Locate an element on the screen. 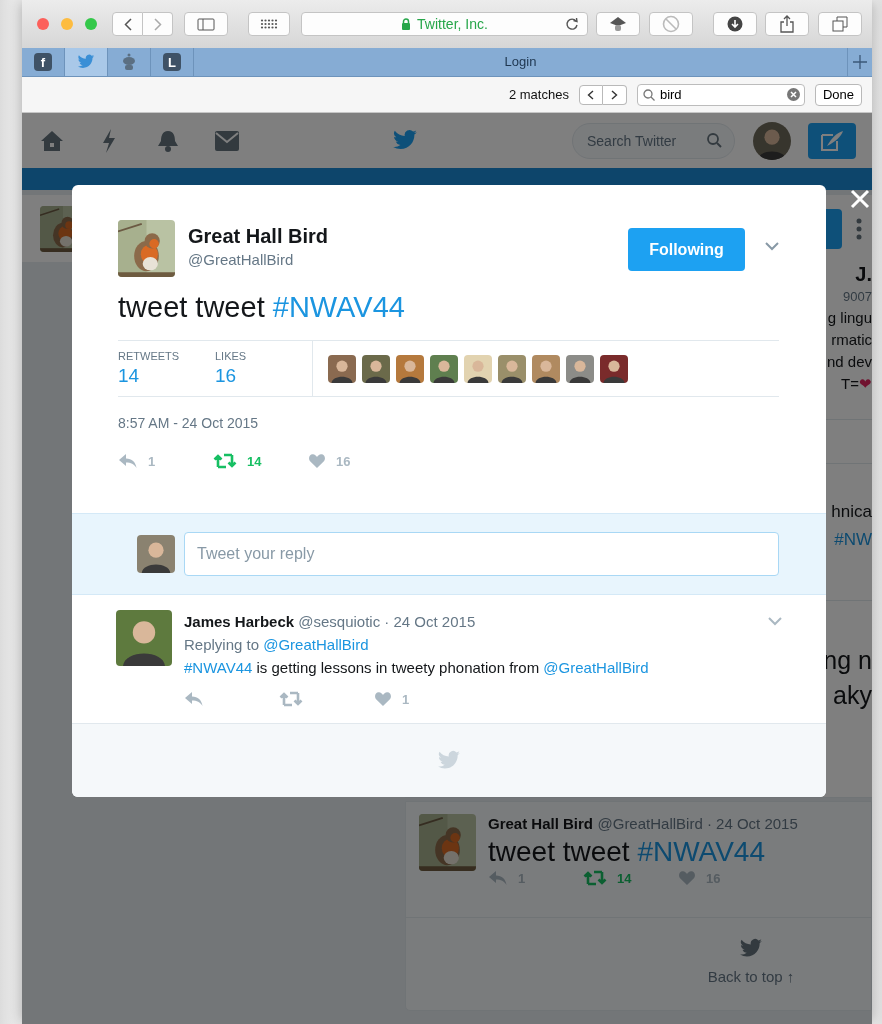  block-icon is located at coordinates (671, 24).